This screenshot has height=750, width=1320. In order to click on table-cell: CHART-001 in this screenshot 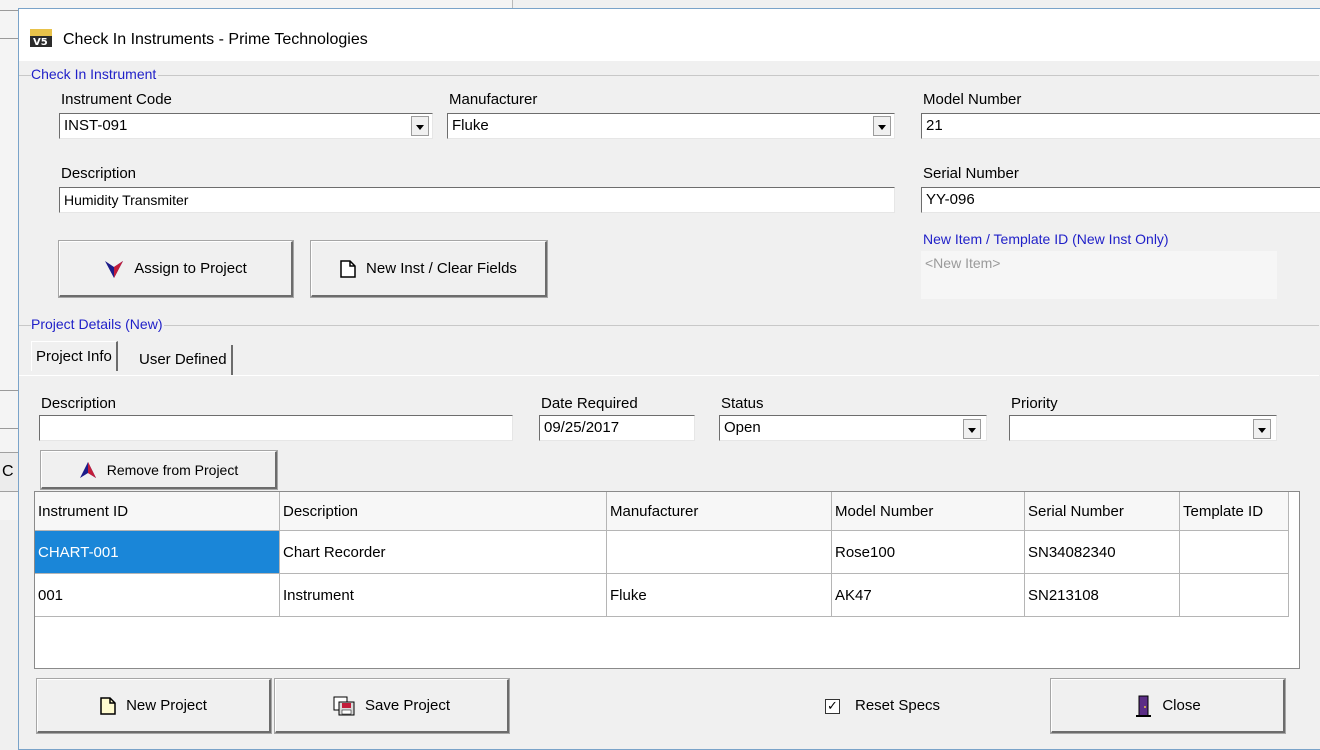, I will do `click(157, 552)`.